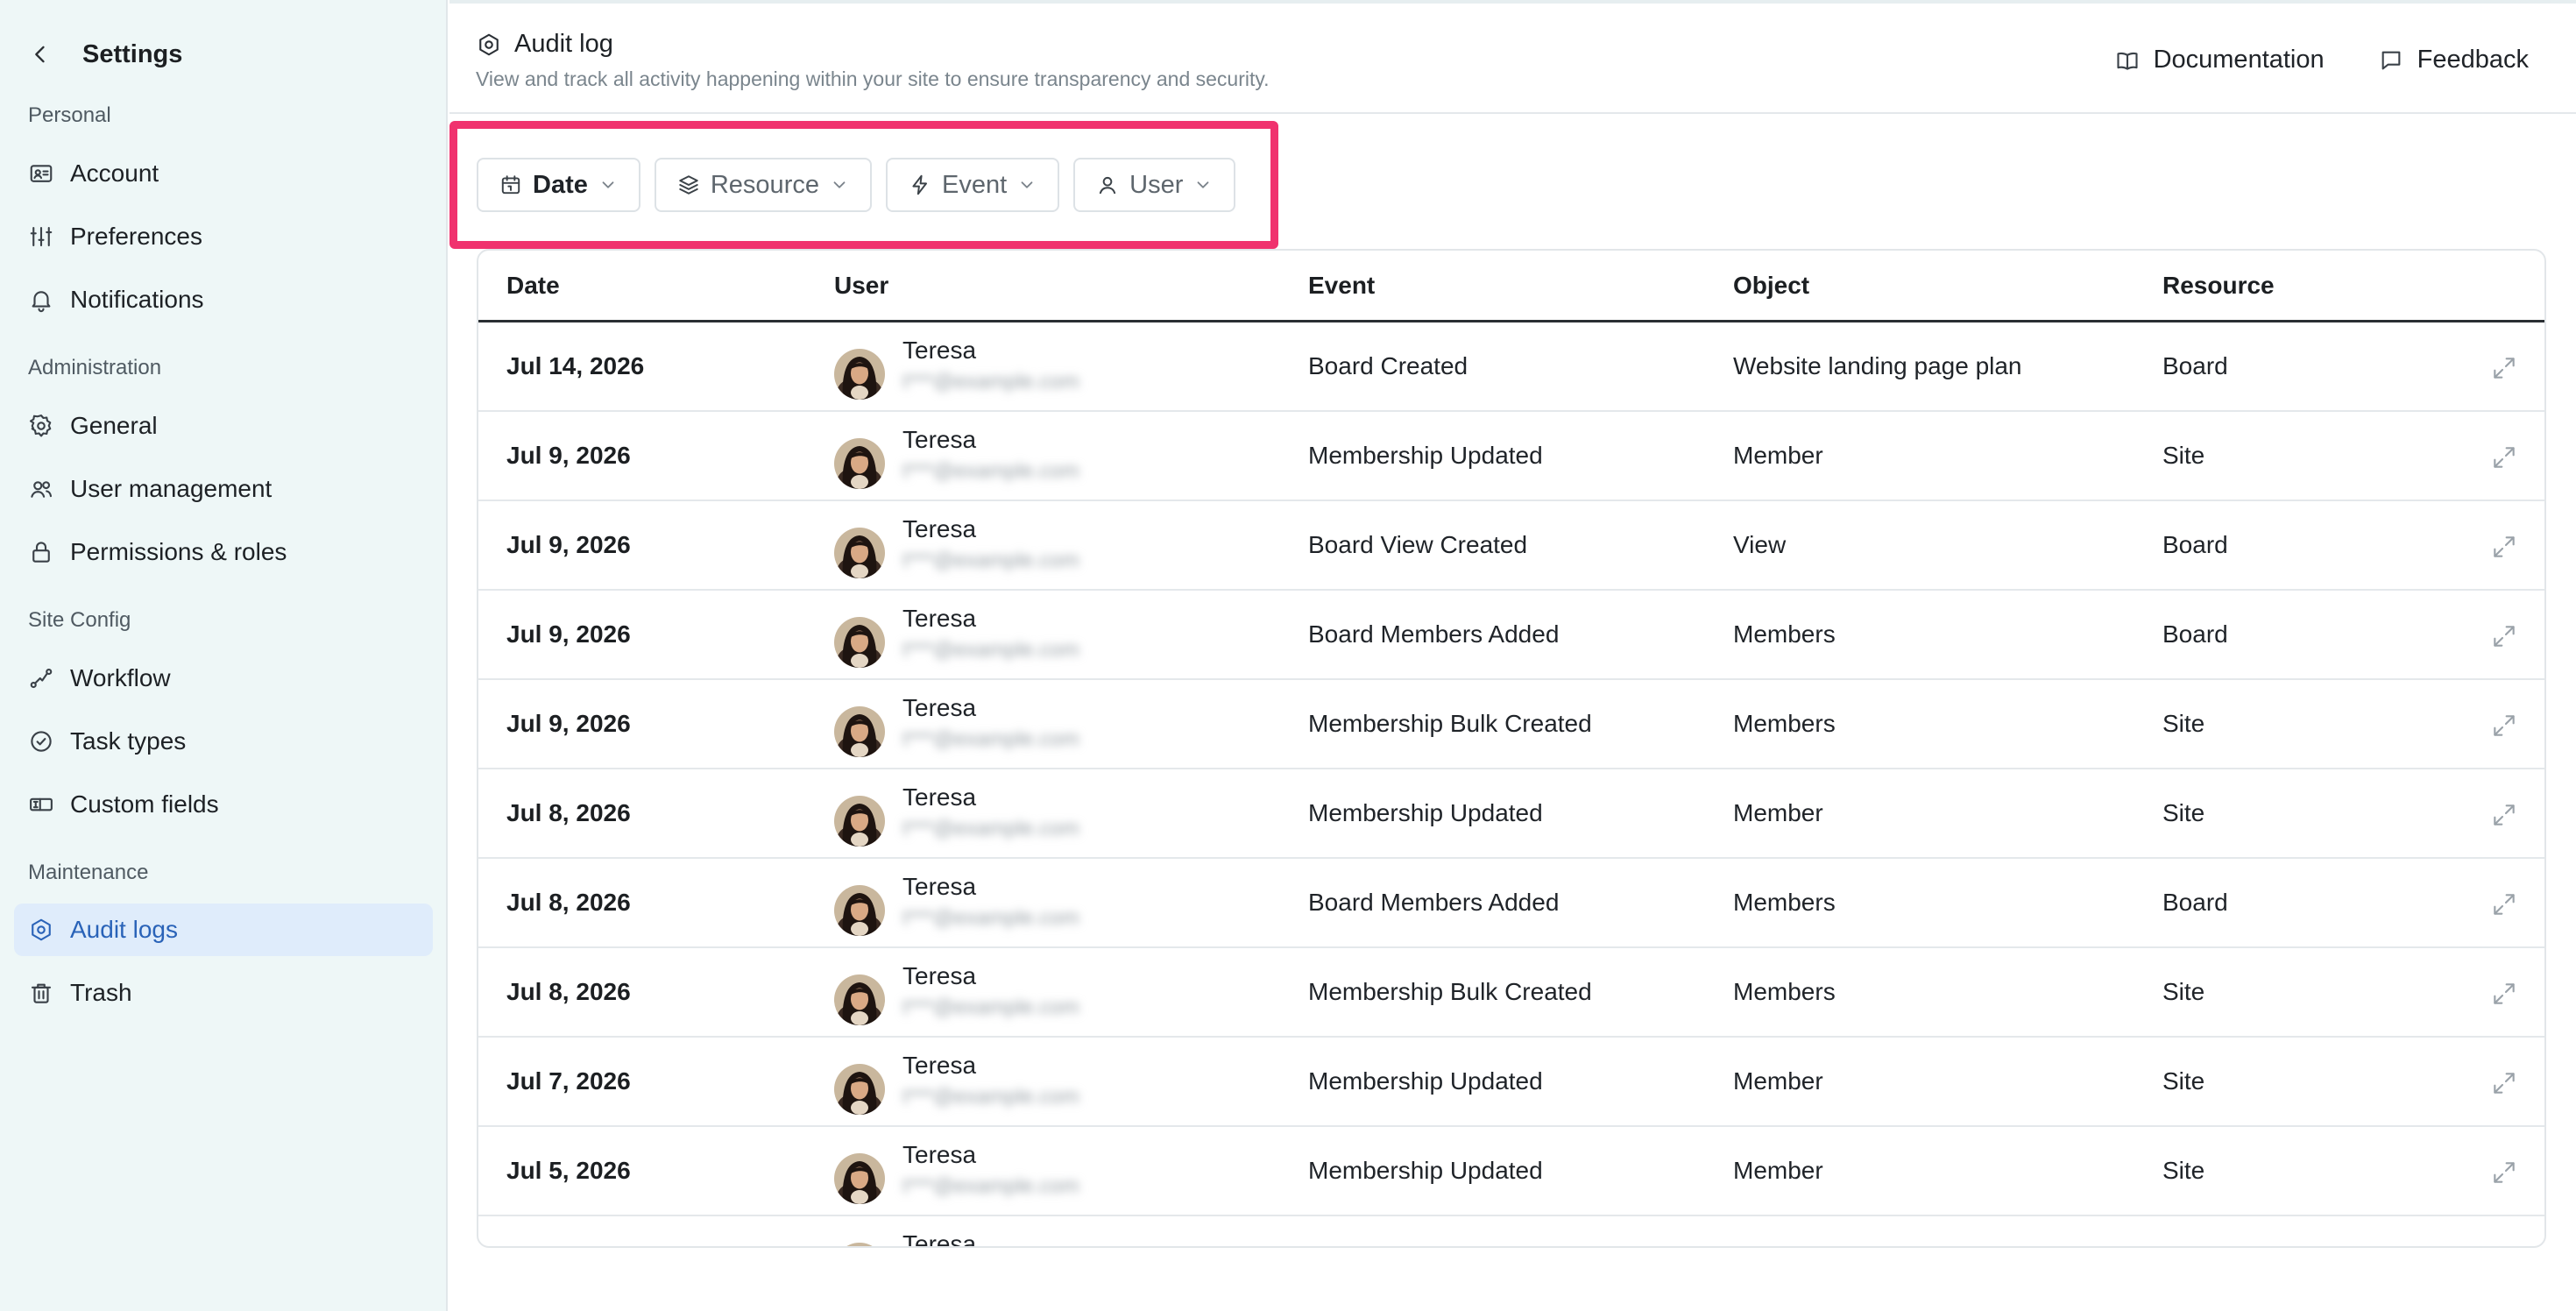  Describe the element at coordinates (2218, 286) in the screenshot. I see `column-header-resource: Resource` at that location.